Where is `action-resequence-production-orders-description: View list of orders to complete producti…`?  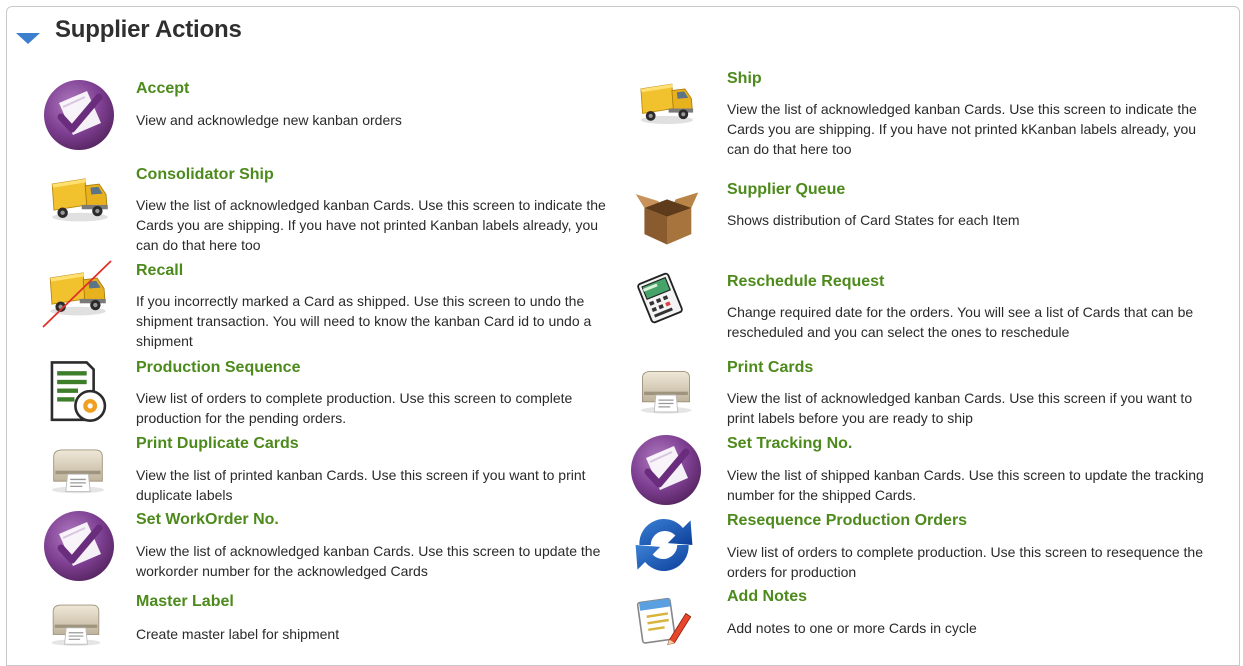 action-resequence-production-orders-description: View list of orders to complete producti… is located at coordinates (965, 562).